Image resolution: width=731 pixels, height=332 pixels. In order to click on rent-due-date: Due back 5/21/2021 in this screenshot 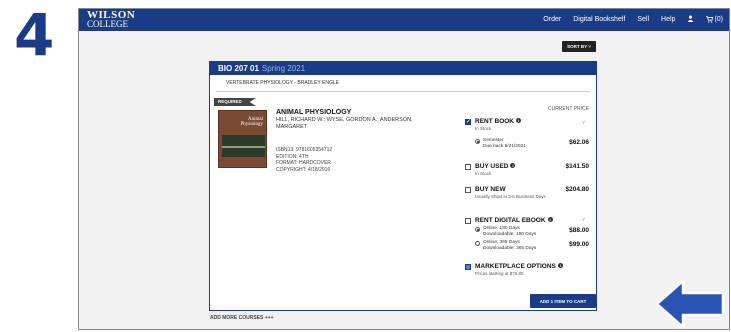, I will do `click(504, 146)`.